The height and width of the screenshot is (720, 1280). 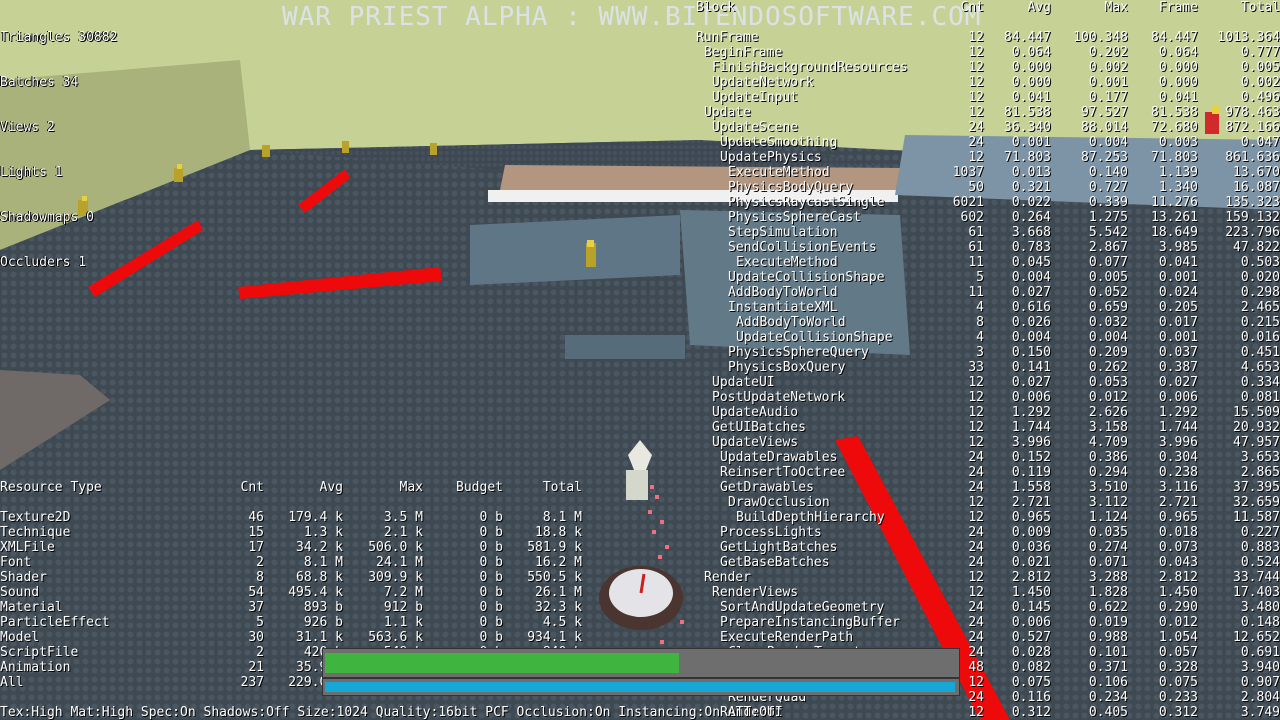 What do you see at coordinates (779, 142) in the screenshot?
I see `profiler-row-name: UpdateSmoothing` at bounding box center [779, 142].